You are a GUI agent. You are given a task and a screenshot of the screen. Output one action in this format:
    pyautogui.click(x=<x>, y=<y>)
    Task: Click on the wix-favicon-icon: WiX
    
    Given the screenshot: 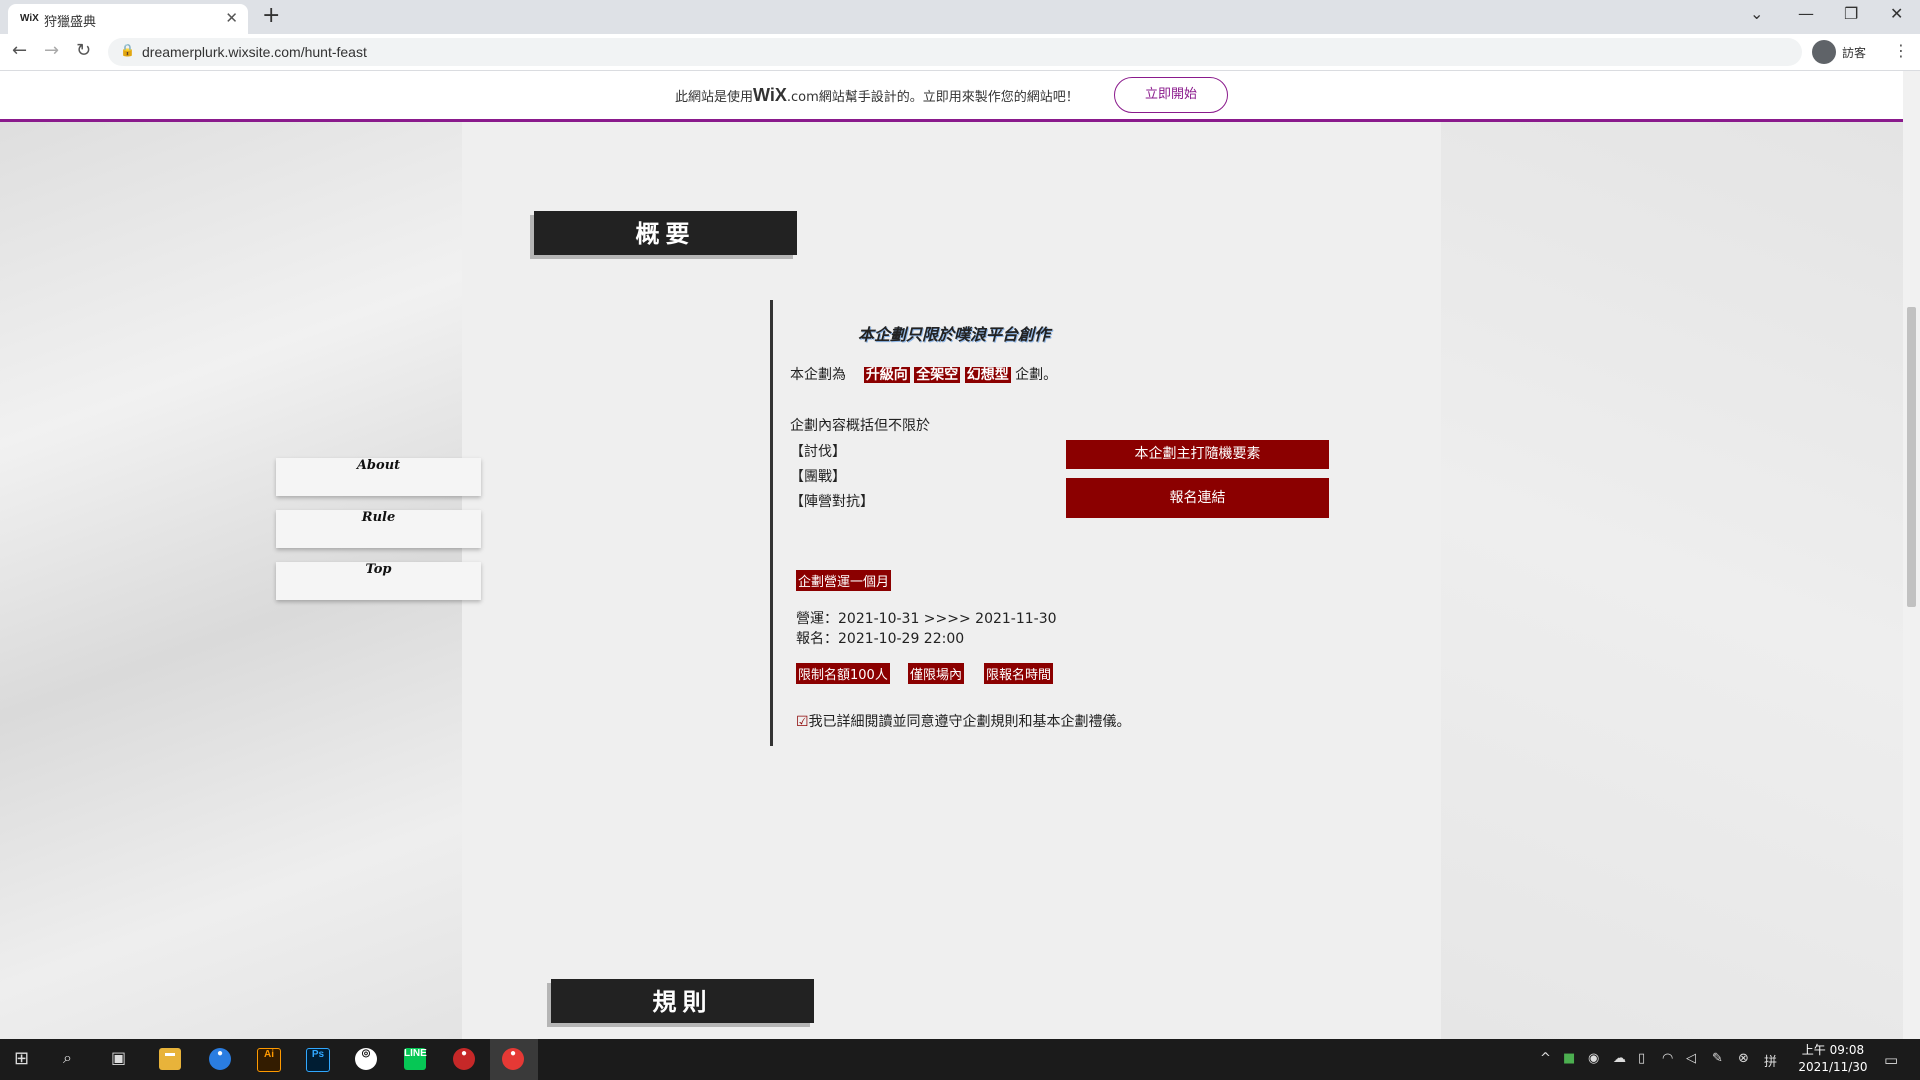 What is the action you would take?
    pyautogui.click(x=29, y=18)
    